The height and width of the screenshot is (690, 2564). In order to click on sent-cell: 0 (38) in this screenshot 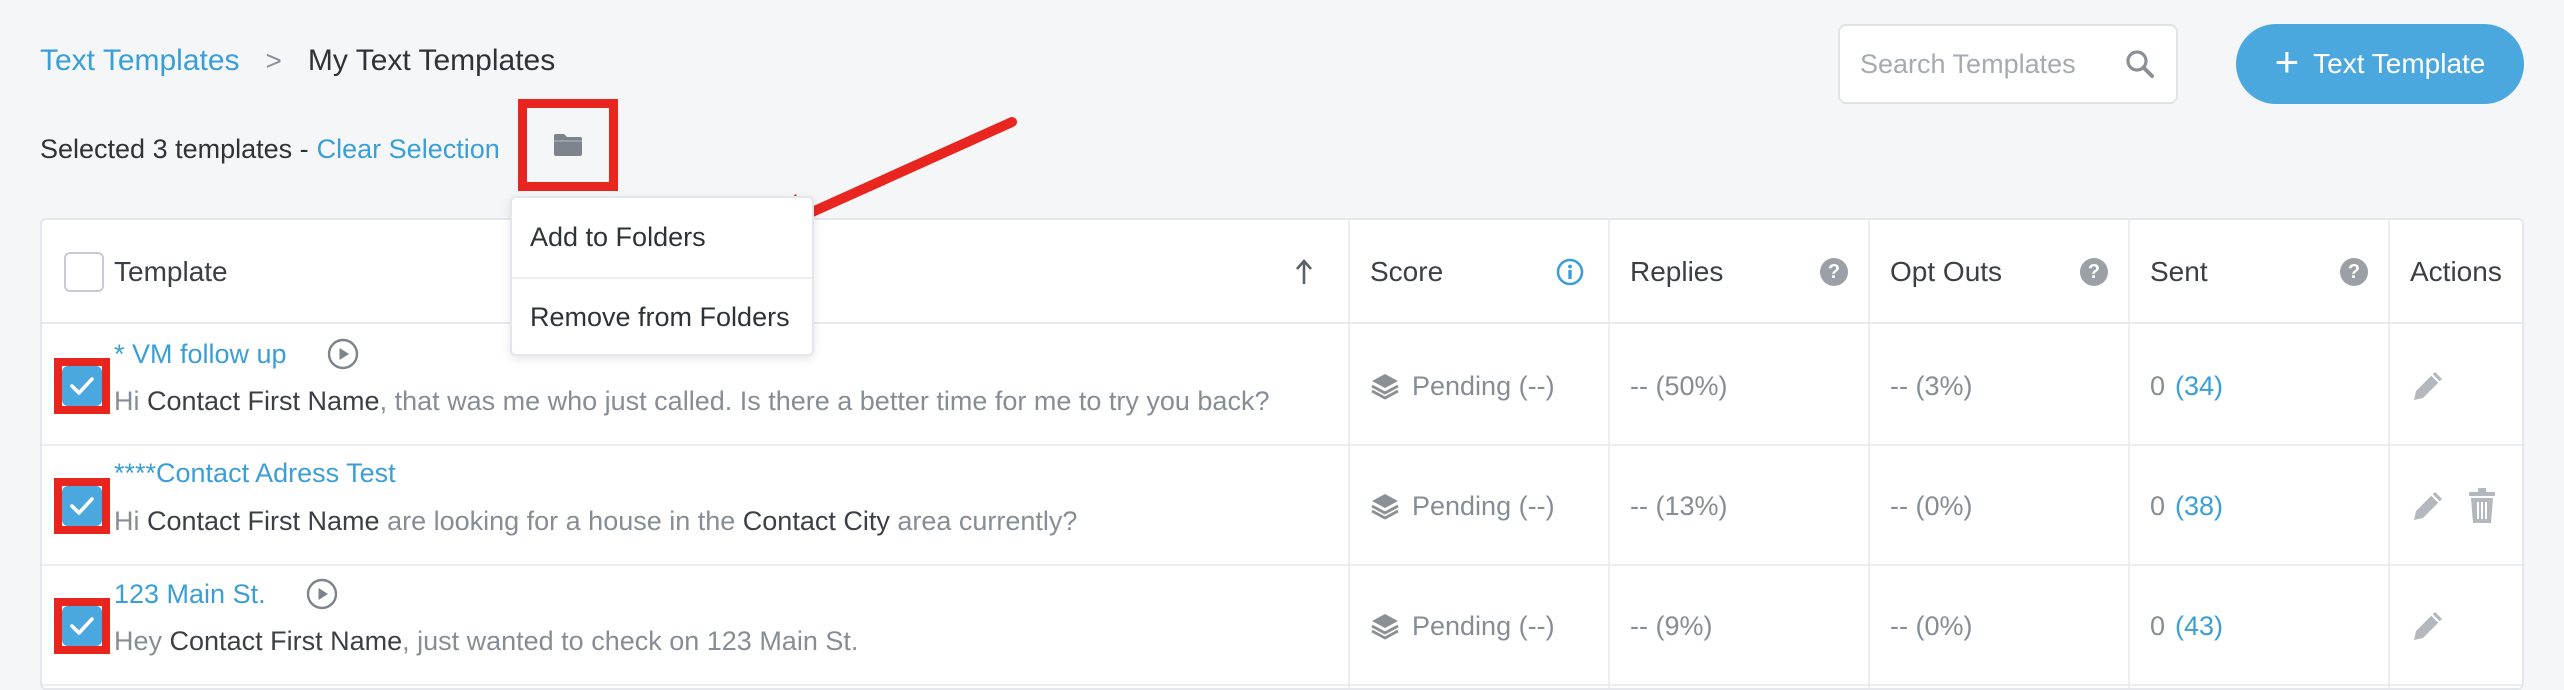, I will do `click(2186, 506)`.